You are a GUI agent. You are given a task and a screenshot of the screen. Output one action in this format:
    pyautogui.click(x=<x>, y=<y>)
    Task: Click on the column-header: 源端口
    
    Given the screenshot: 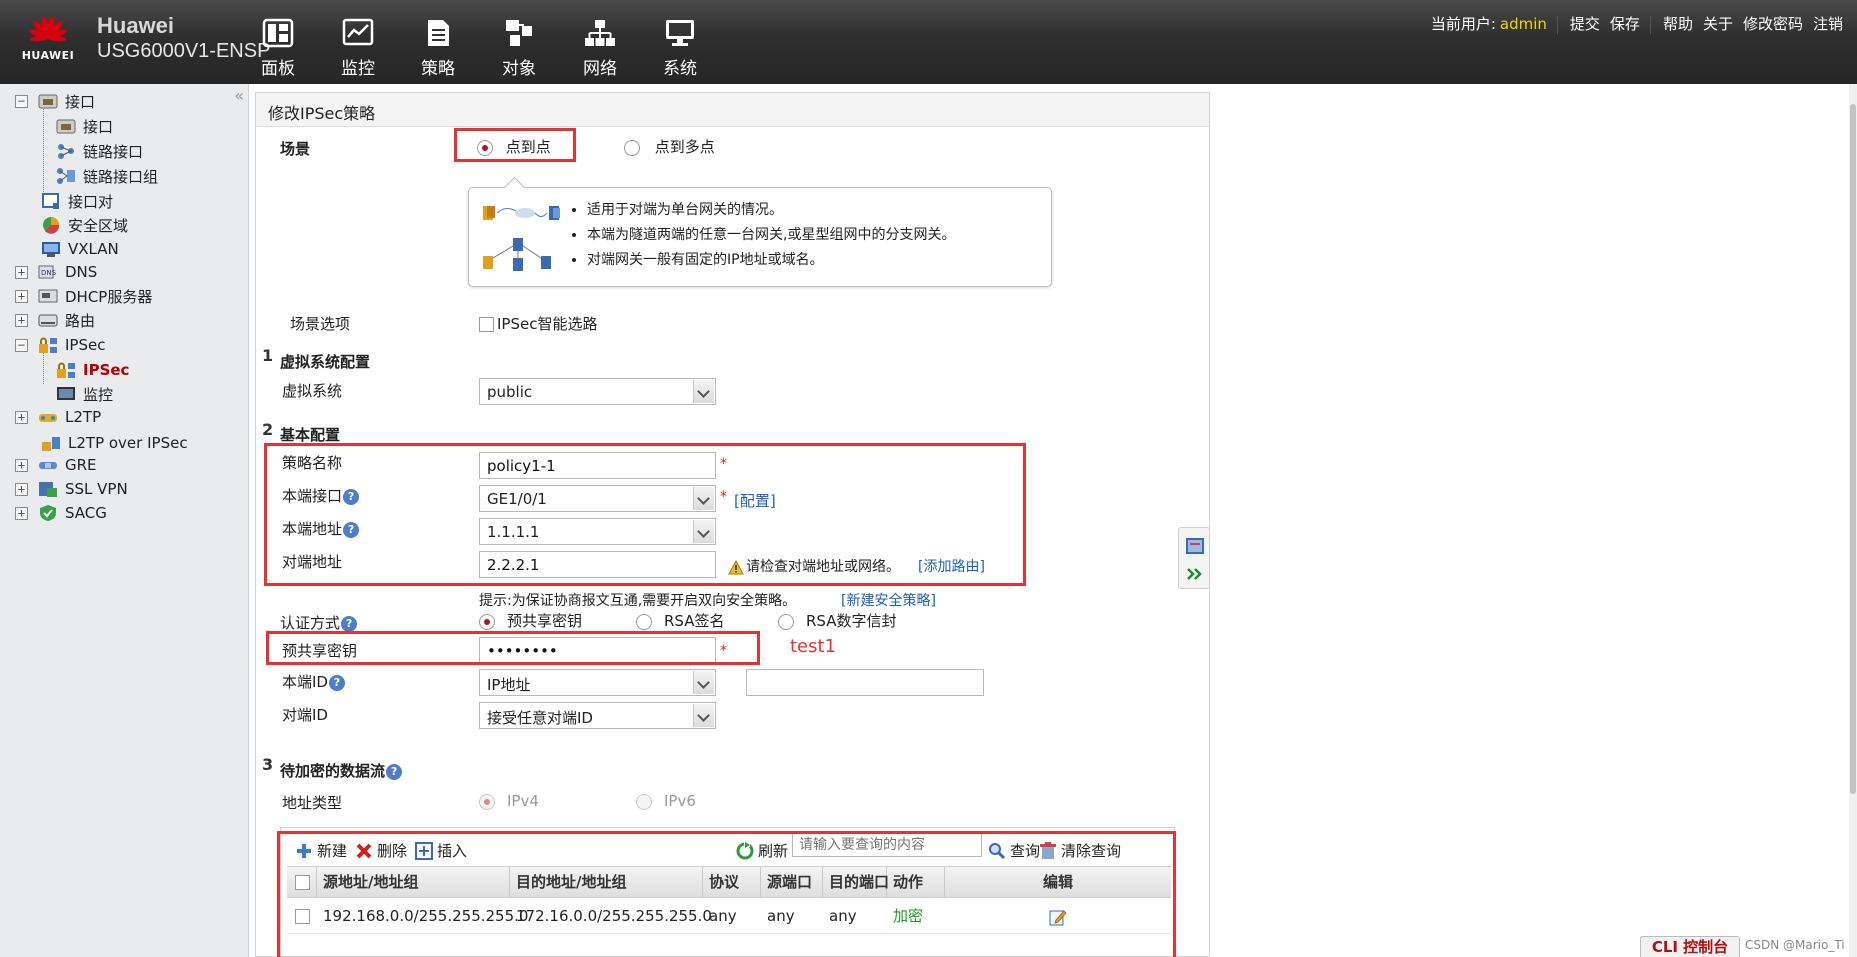 What is the action you would take?
    pyautogui.click(x=792, y=882)
    